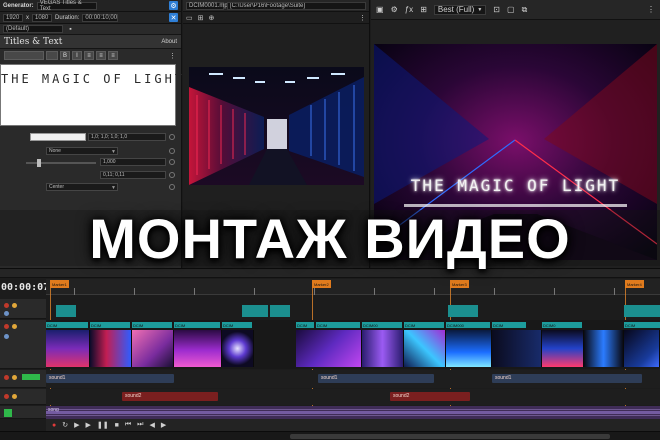 The height and width of the screenshot is (440, 660). I want to click on align-right-button: ≡, so click(113, 55).